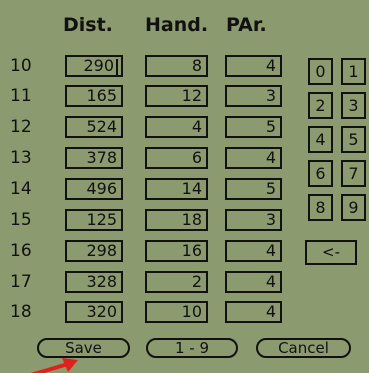 The image size is (369, 373). Describe the element at coordinates (21, 220) in the screenshot. I see `hole-number-label: 15` at that location.